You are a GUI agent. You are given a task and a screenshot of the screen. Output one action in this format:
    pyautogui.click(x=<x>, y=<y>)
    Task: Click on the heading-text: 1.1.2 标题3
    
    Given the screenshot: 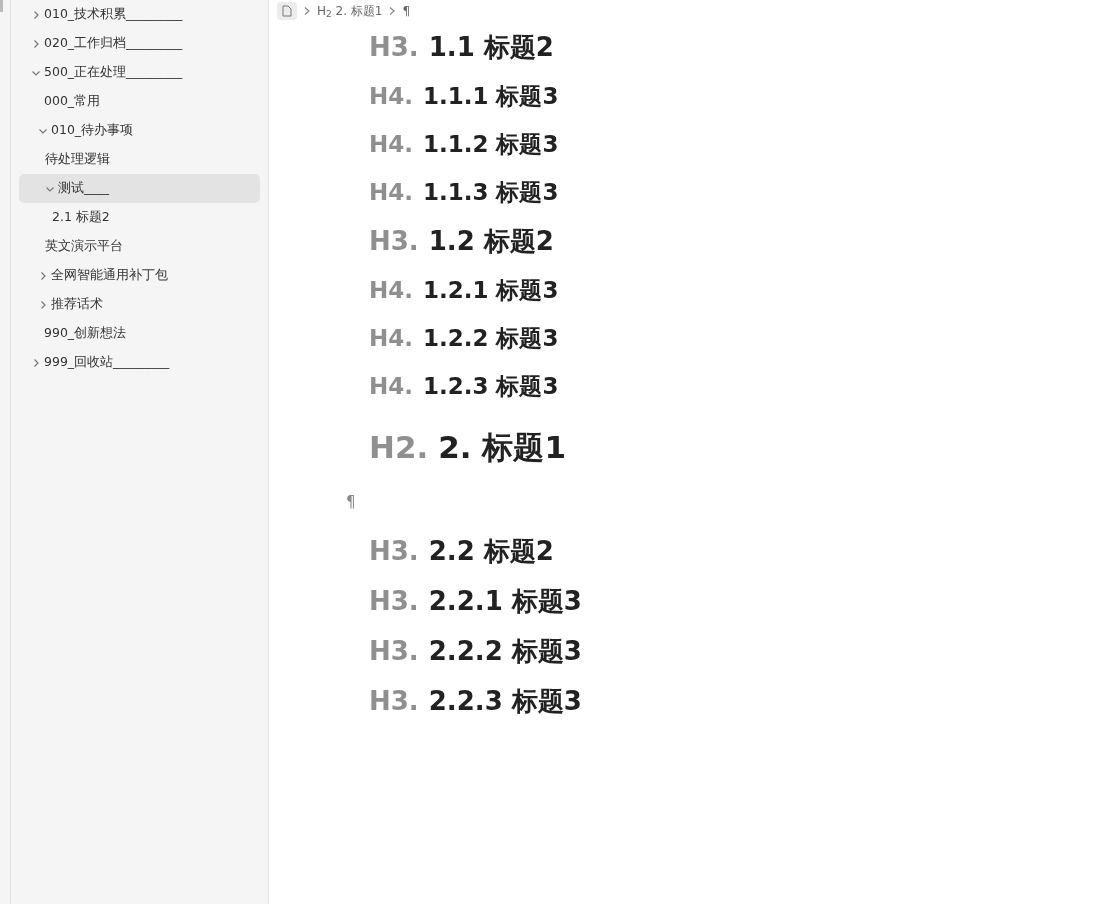 What is the action you would take?
    pyautogui.click(x=491, y=144)
    